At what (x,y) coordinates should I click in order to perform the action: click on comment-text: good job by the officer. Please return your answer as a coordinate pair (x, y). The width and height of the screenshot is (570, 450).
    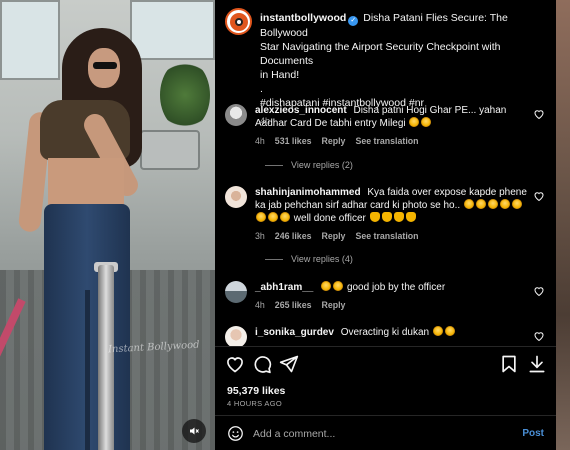
    Looking at the image, I should click on (396, 287).